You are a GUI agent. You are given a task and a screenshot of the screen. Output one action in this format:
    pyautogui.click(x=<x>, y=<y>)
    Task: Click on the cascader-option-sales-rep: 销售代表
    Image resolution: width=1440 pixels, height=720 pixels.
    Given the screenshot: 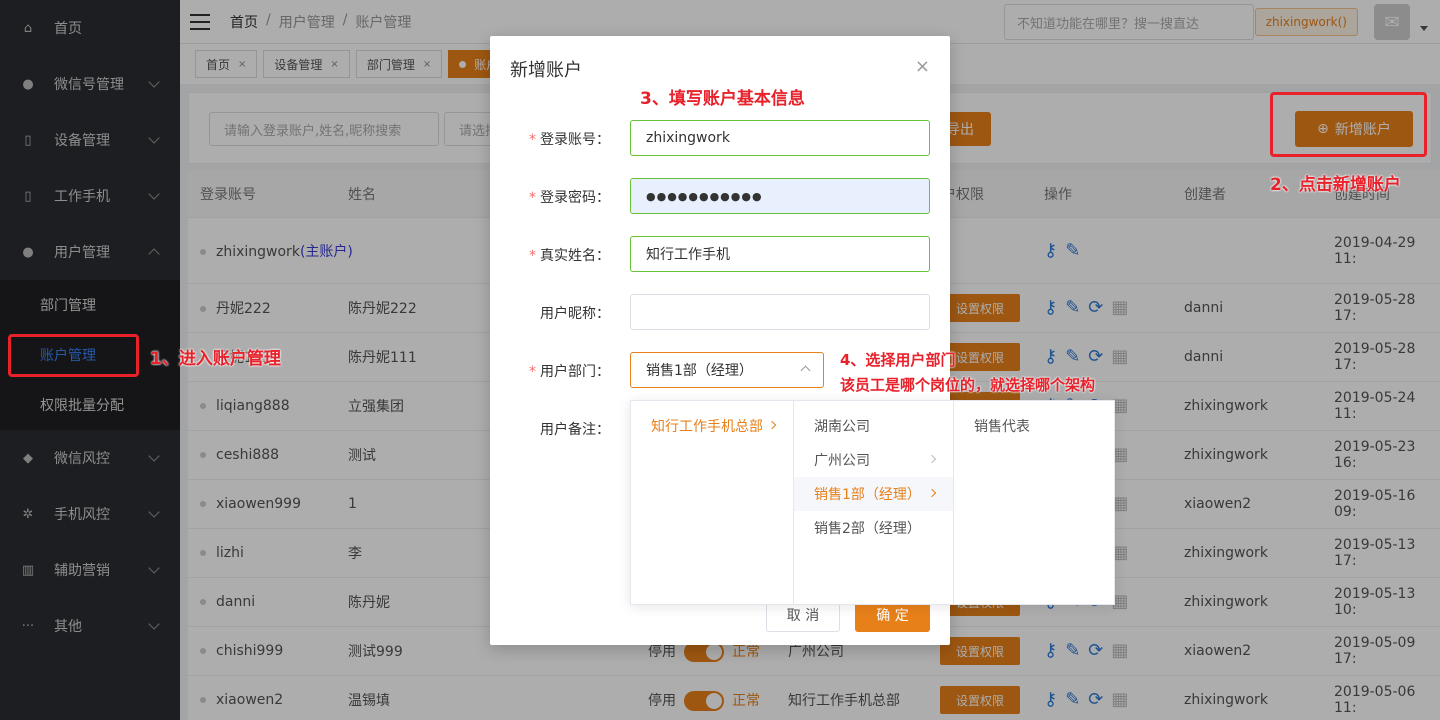 What is the action you would take?
    pyautogui.click(x=1034, y=426)
    